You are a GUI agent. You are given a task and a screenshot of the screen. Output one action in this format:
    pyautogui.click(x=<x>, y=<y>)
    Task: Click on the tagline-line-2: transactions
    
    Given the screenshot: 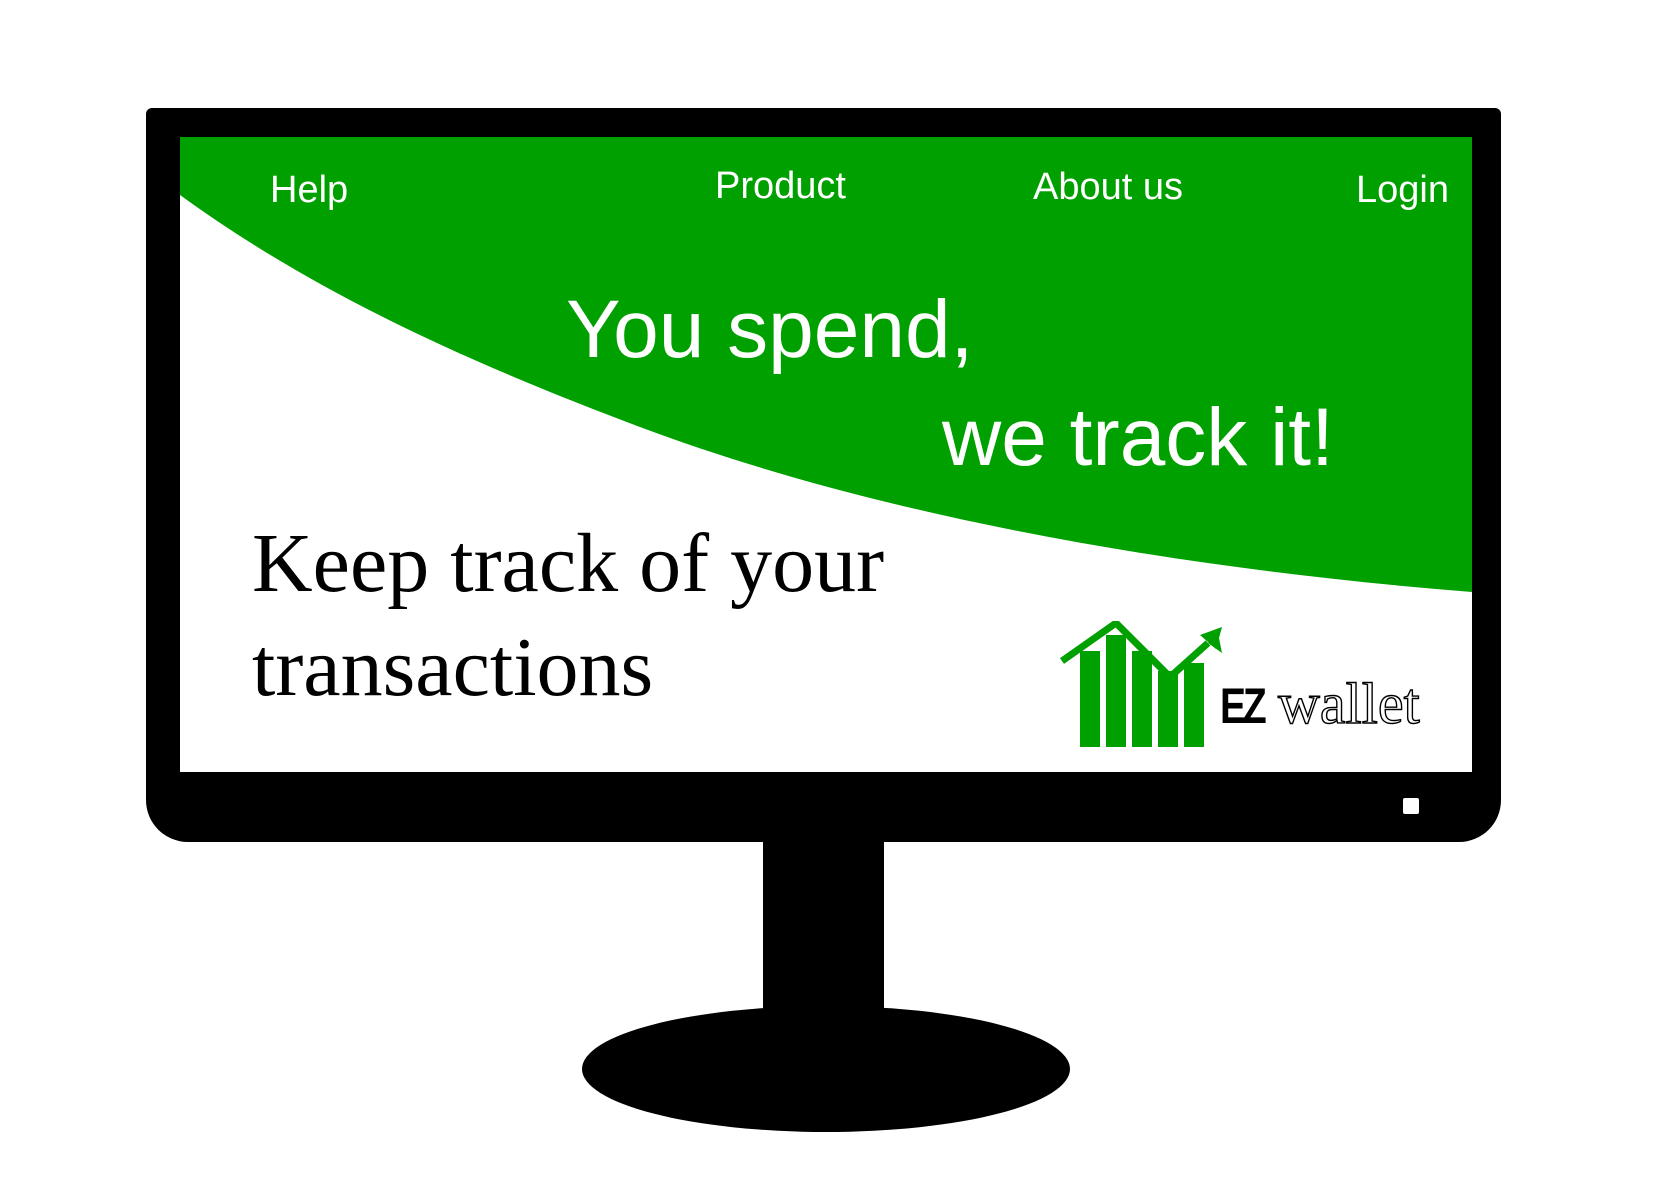 What is the action you would take?
    pyautogui.click(x=453, y=667)
    